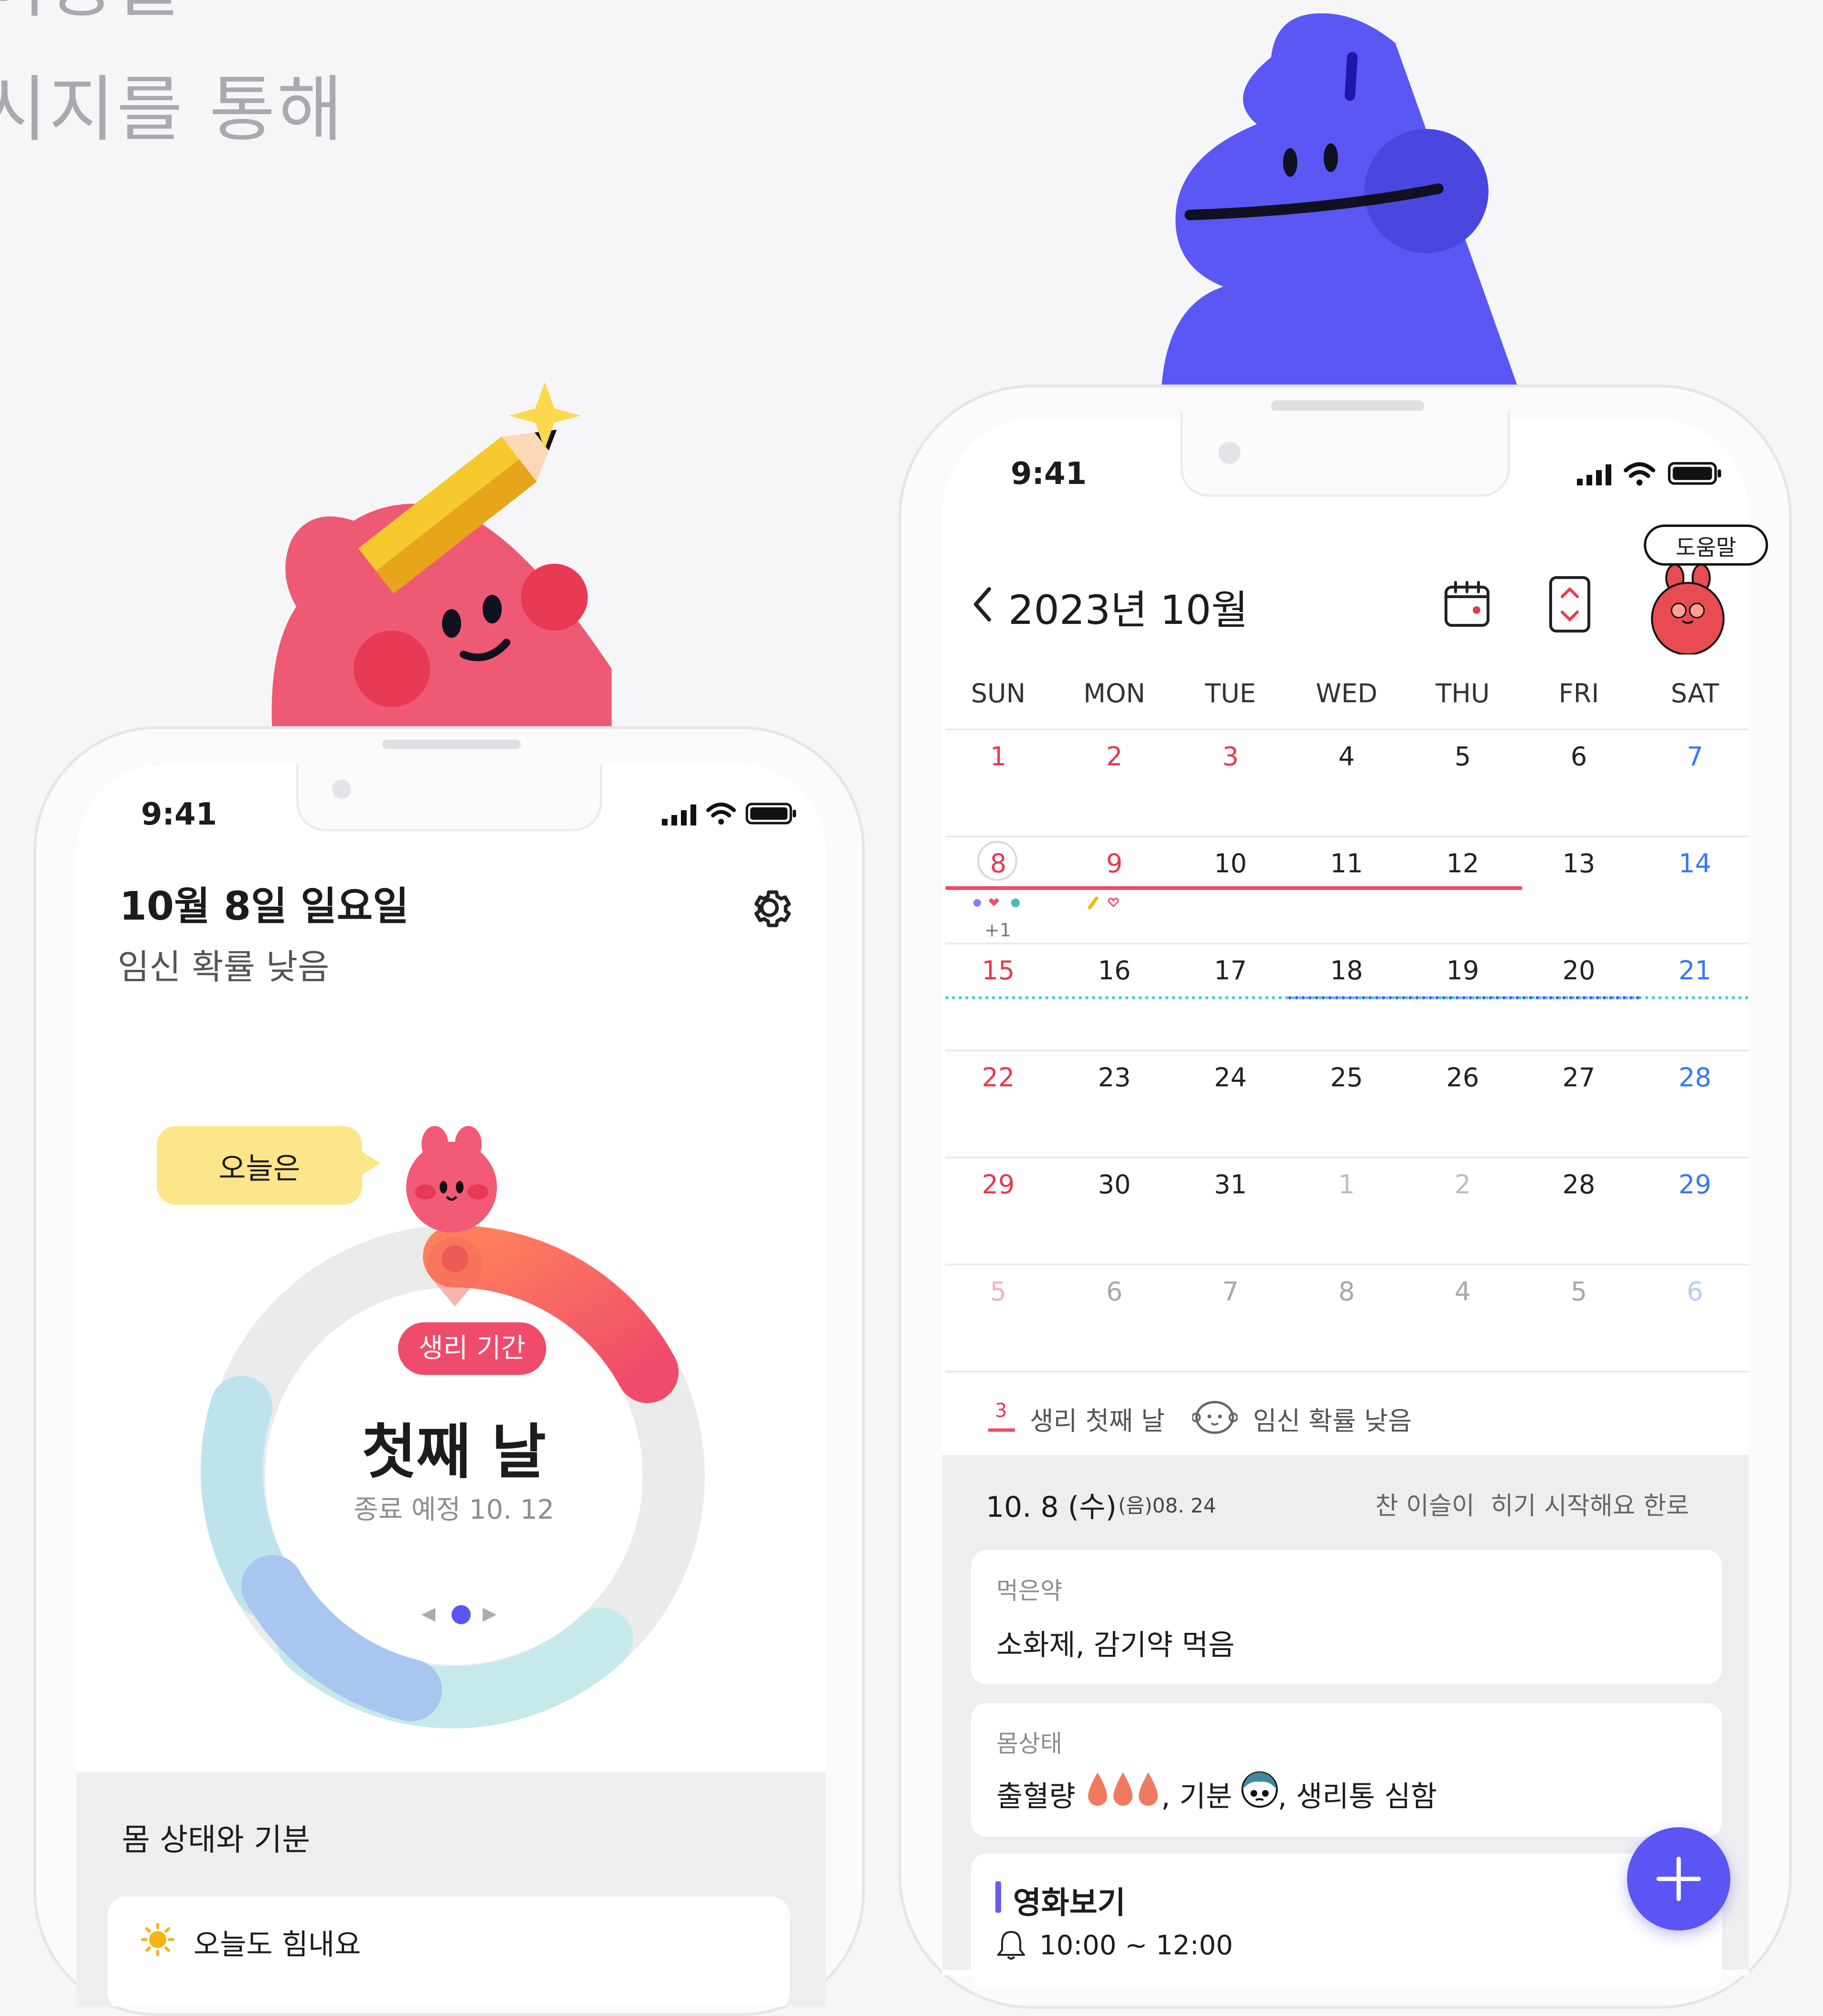  I want to click on ovulation-line, so click(1464, 997).